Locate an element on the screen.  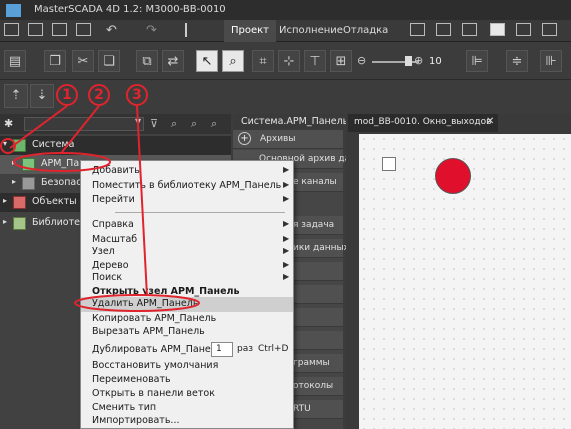
annotation-badge-3: 3 is located at coordinates (137, 95).